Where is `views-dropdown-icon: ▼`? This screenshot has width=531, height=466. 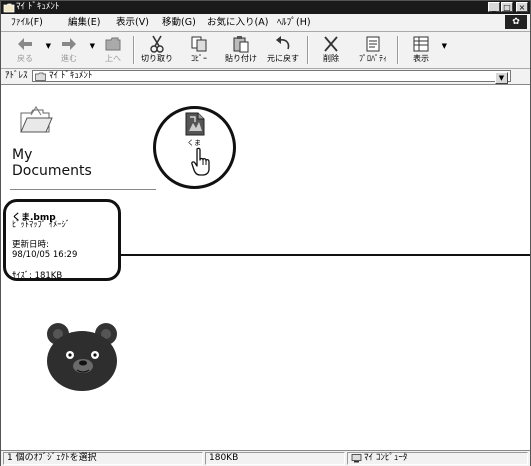
views-dropdown-icon: ▼ is located at coordinates (444, 46).